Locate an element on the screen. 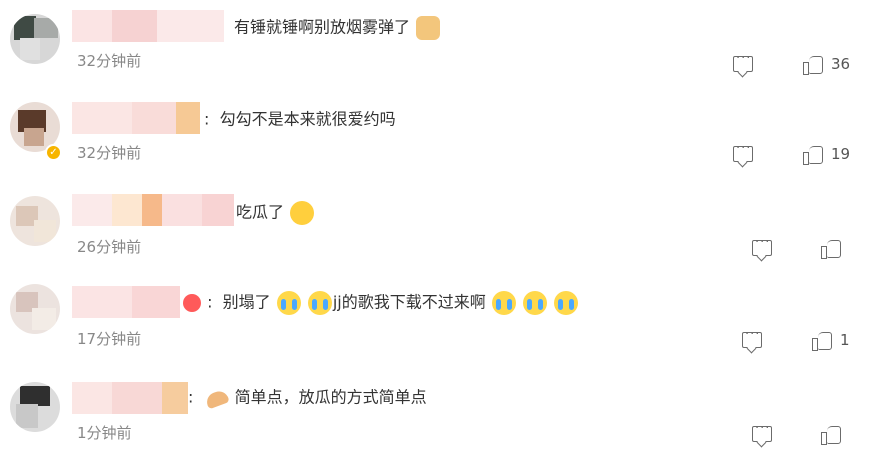 Image resolution: width=869 pixels, height=462 pixels. comment-text: : 简单点，放瓜的方式简单点 is located at coordinates (307, 397).